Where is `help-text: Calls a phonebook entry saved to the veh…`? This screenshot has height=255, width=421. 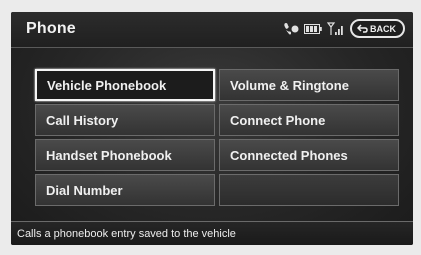
help-text: Calls a phonebook entry saved to the veh… is located at coordinates (126, 233).